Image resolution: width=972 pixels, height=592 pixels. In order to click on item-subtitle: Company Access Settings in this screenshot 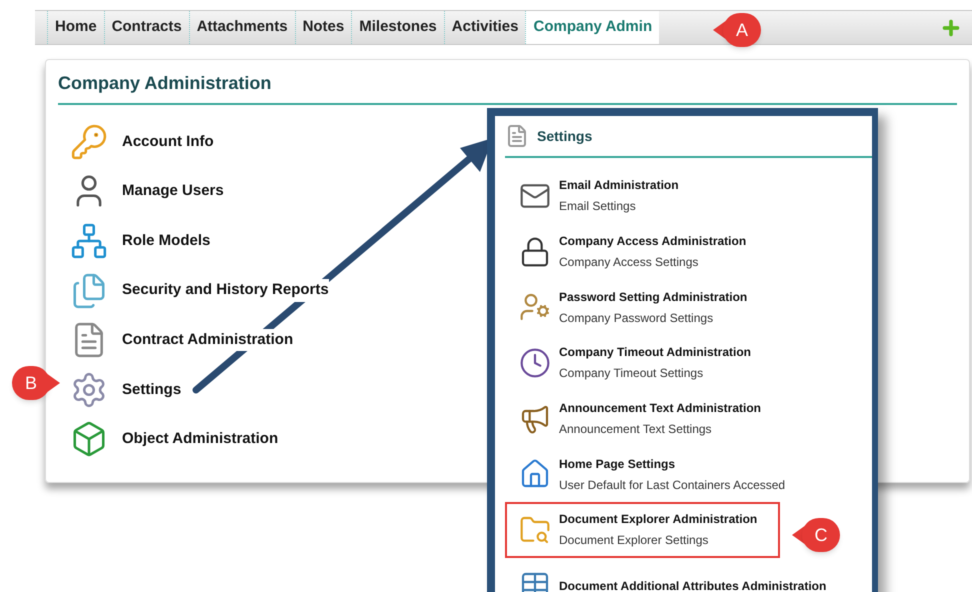, I will do `click(629, 263)`.